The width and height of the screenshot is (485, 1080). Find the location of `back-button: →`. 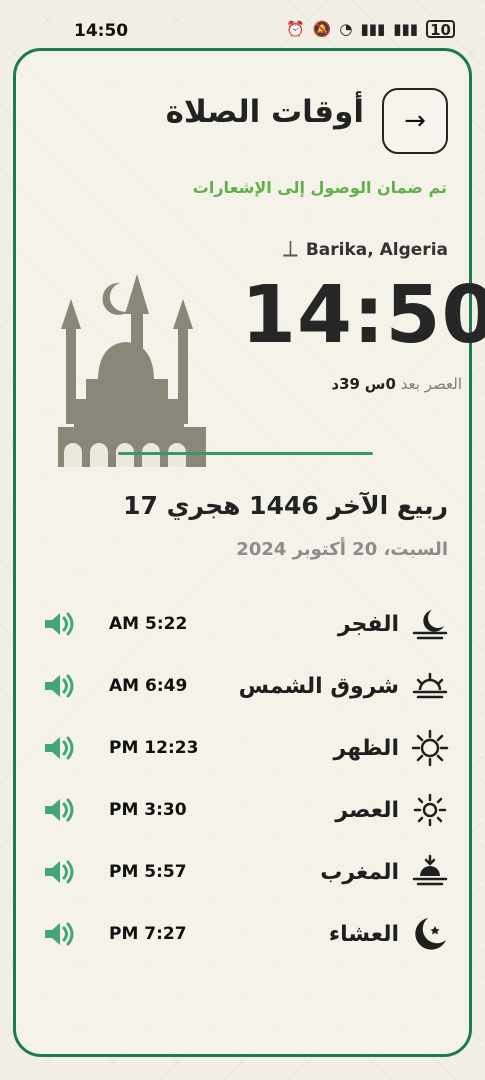

back-button: → is located at coordinates (415, 121).